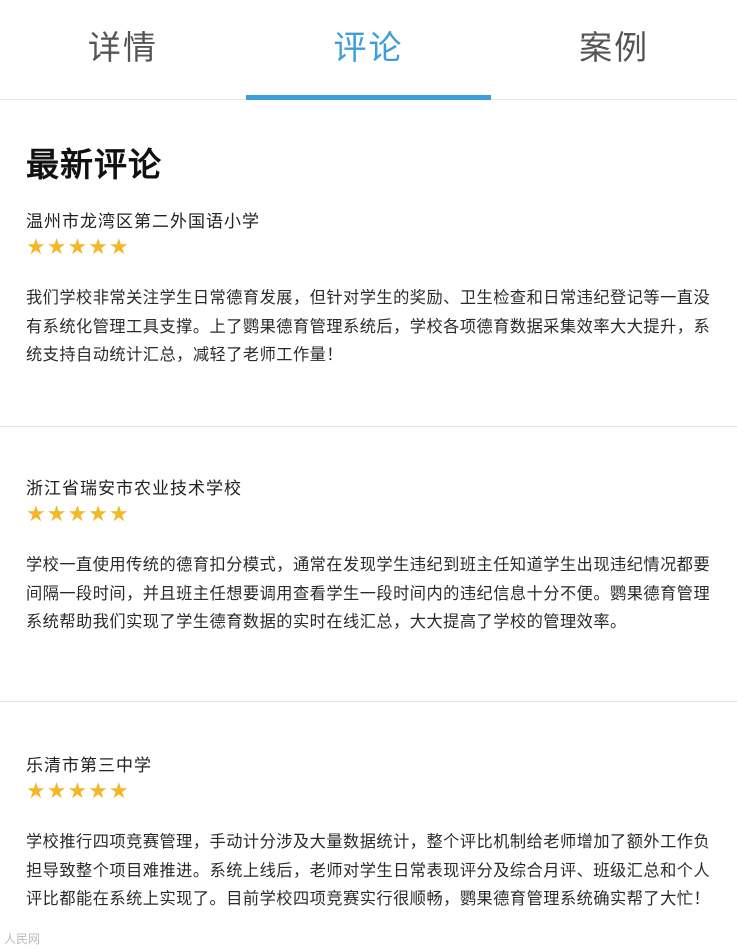 The height and width of the screenshot is (949, 737). Describe the element at coordinates (368, 97) in the screenshot. I see `active-tab-indicator` at that location.